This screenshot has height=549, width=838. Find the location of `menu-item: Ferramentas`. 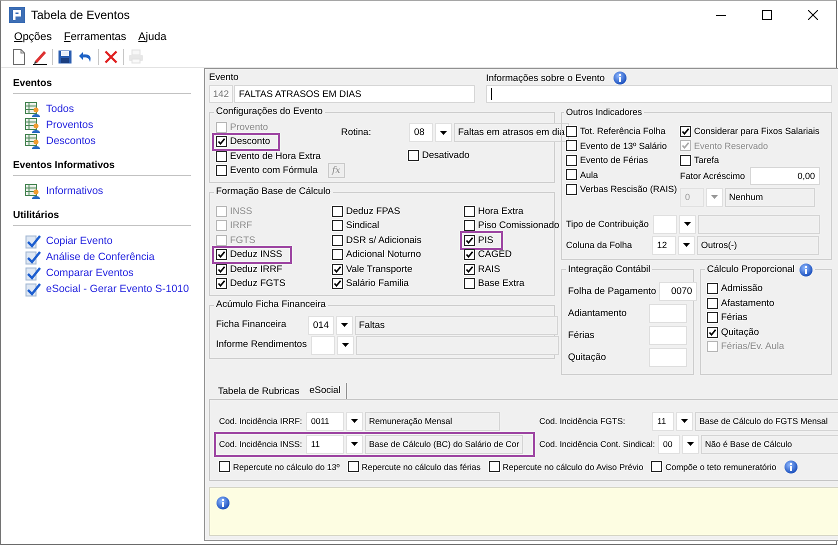

menu-item: Ferramentas is located at coordinates (95, 37).